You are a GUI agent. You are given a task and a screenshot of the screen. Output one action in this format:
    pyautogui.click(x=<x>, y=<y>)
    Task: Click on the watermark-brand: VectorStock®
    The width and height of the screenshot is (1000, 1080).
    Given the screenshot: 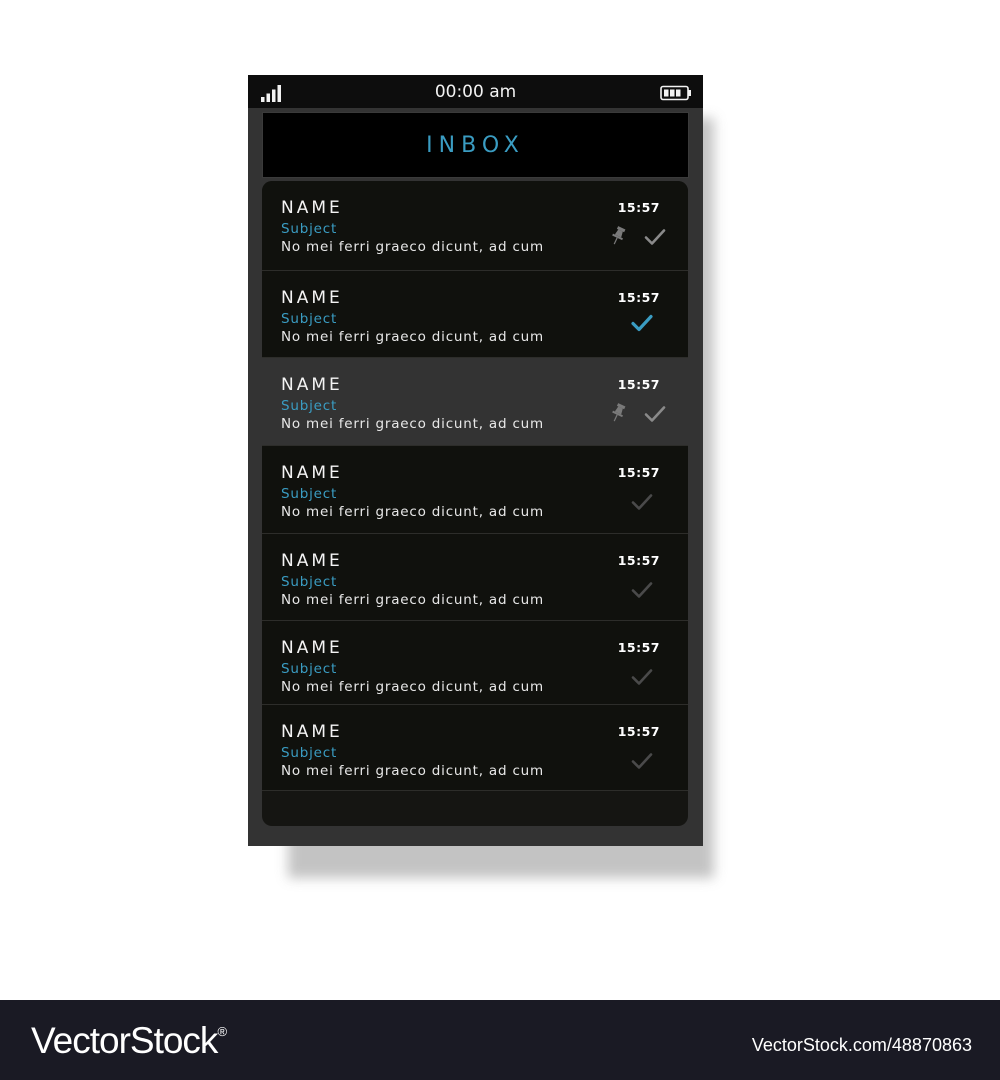 What is the action you would take?
    pyautogui.click(x=129, y=1041)
    